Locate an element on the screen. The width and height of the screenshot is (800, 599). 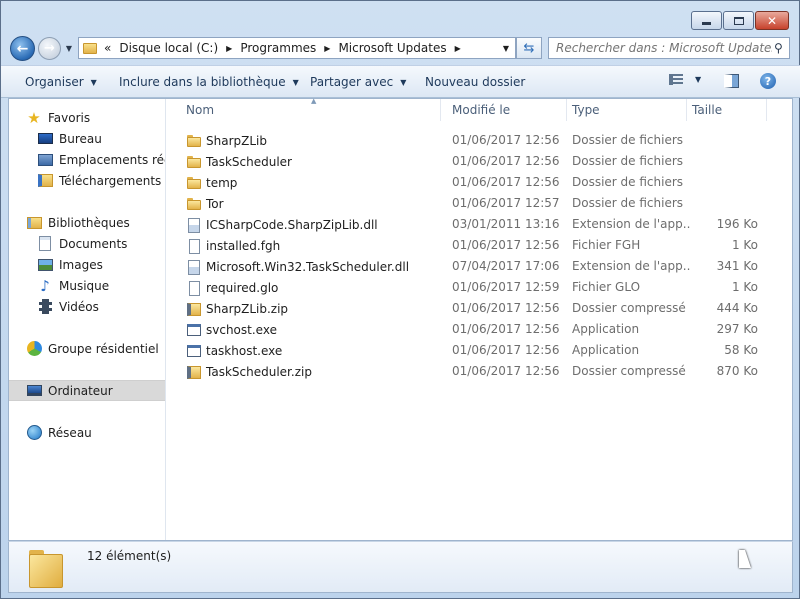
nav-downloads-label: Téléchargements is located at coordinates (110, 180).